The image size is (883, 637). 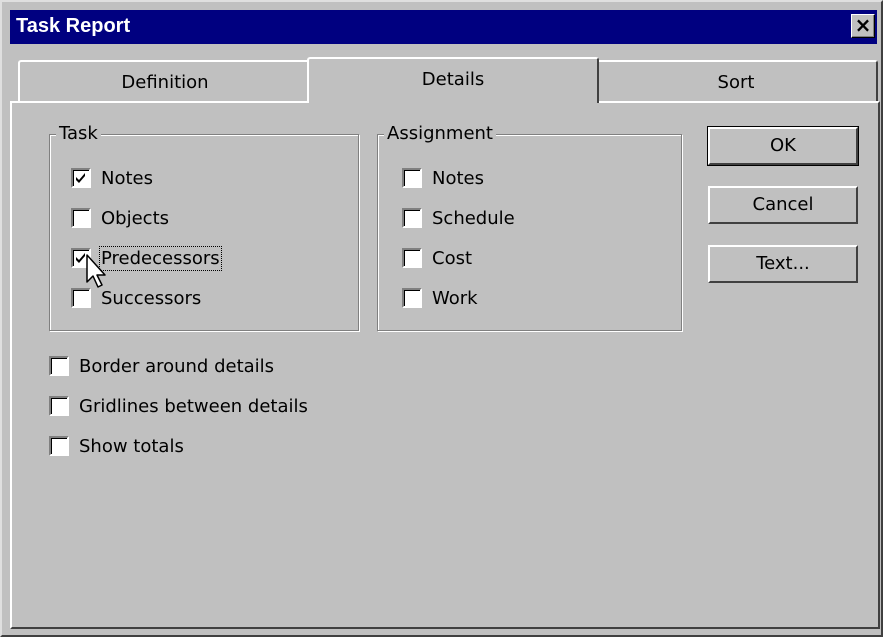 I want to click on ok-button: OK, so click(x=783, y=146).